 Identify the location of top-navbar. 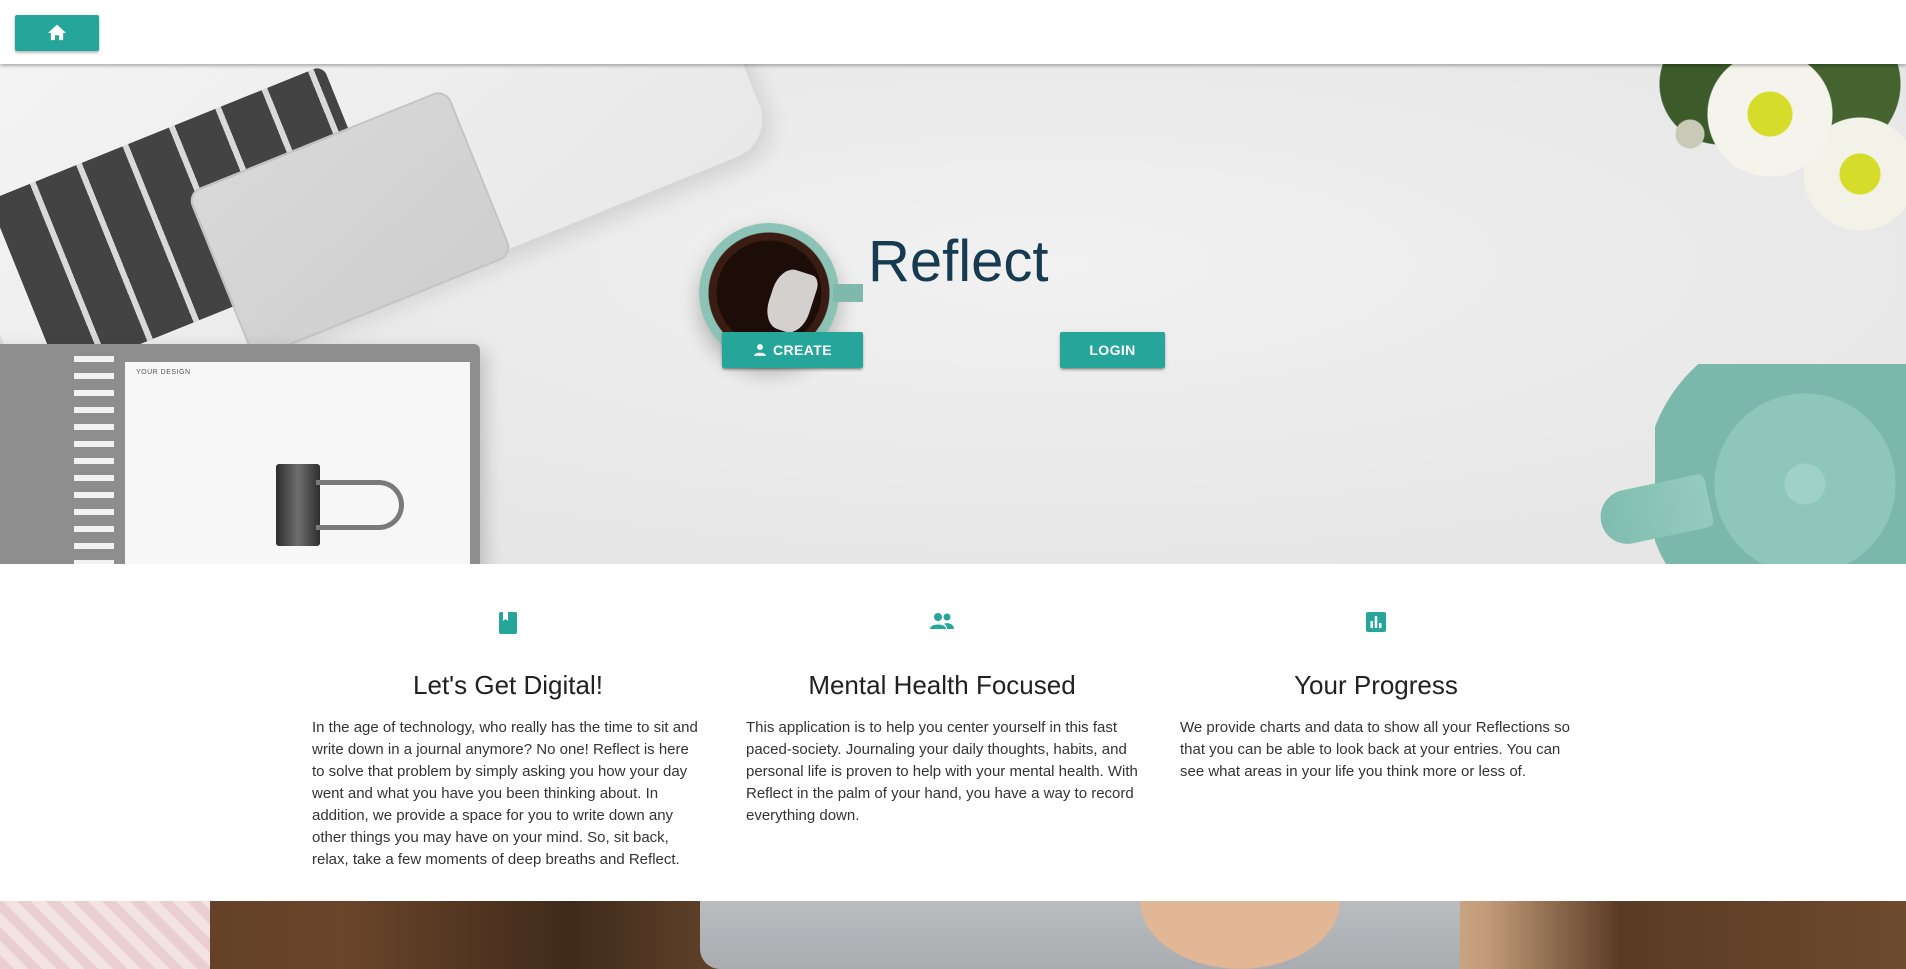
(953, 32).